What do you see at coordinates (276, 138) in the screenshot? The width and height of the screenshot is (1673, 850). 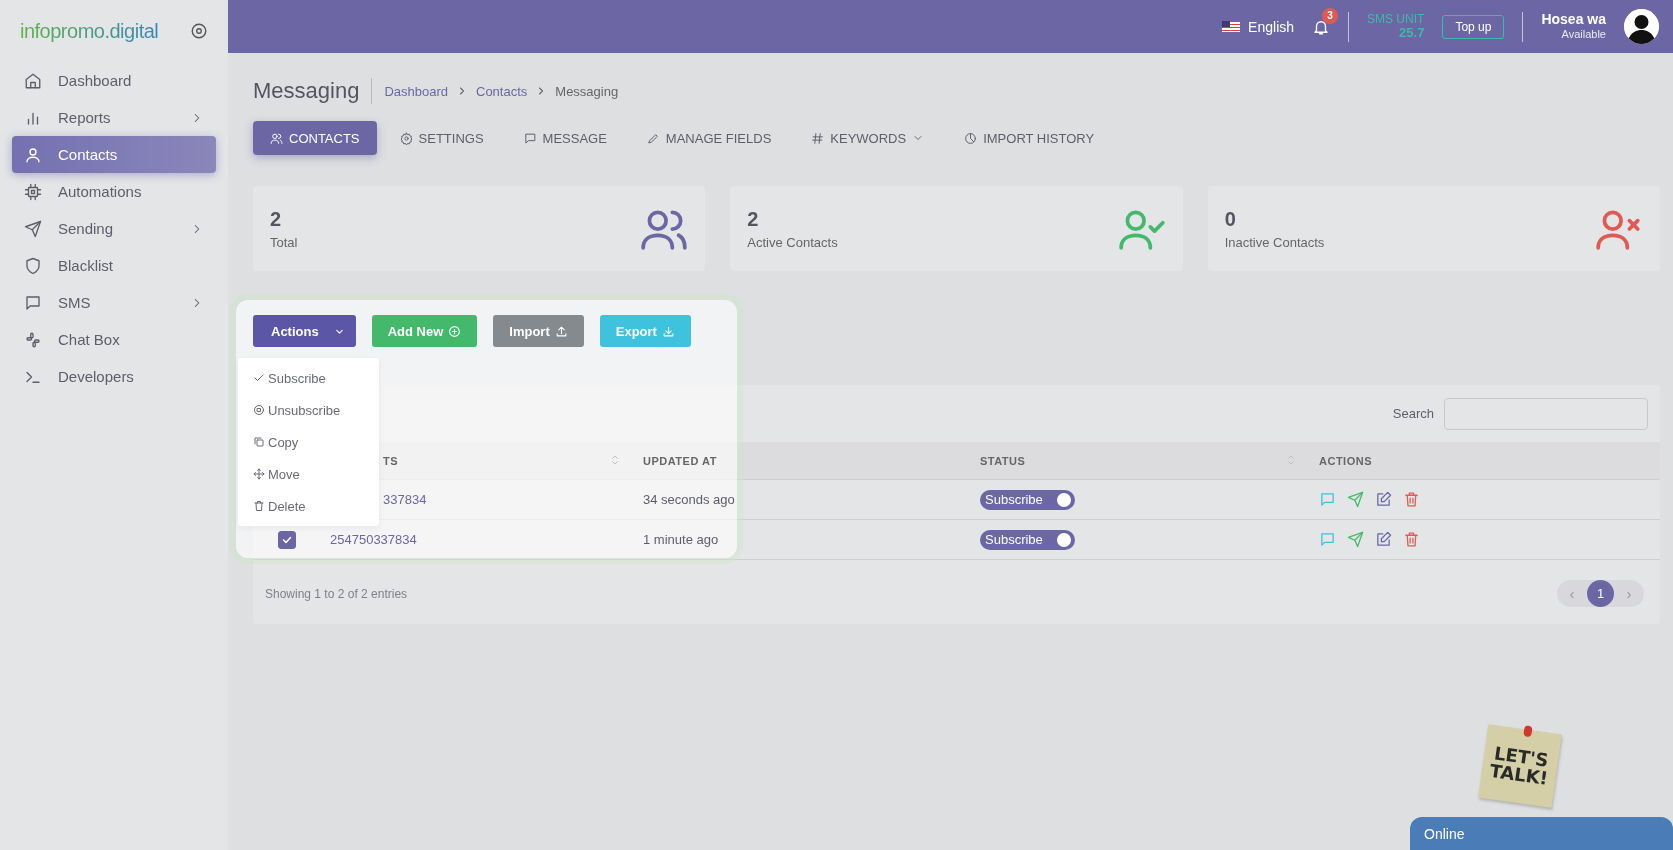 I see `users-icon` at bounding box center [276, 138].